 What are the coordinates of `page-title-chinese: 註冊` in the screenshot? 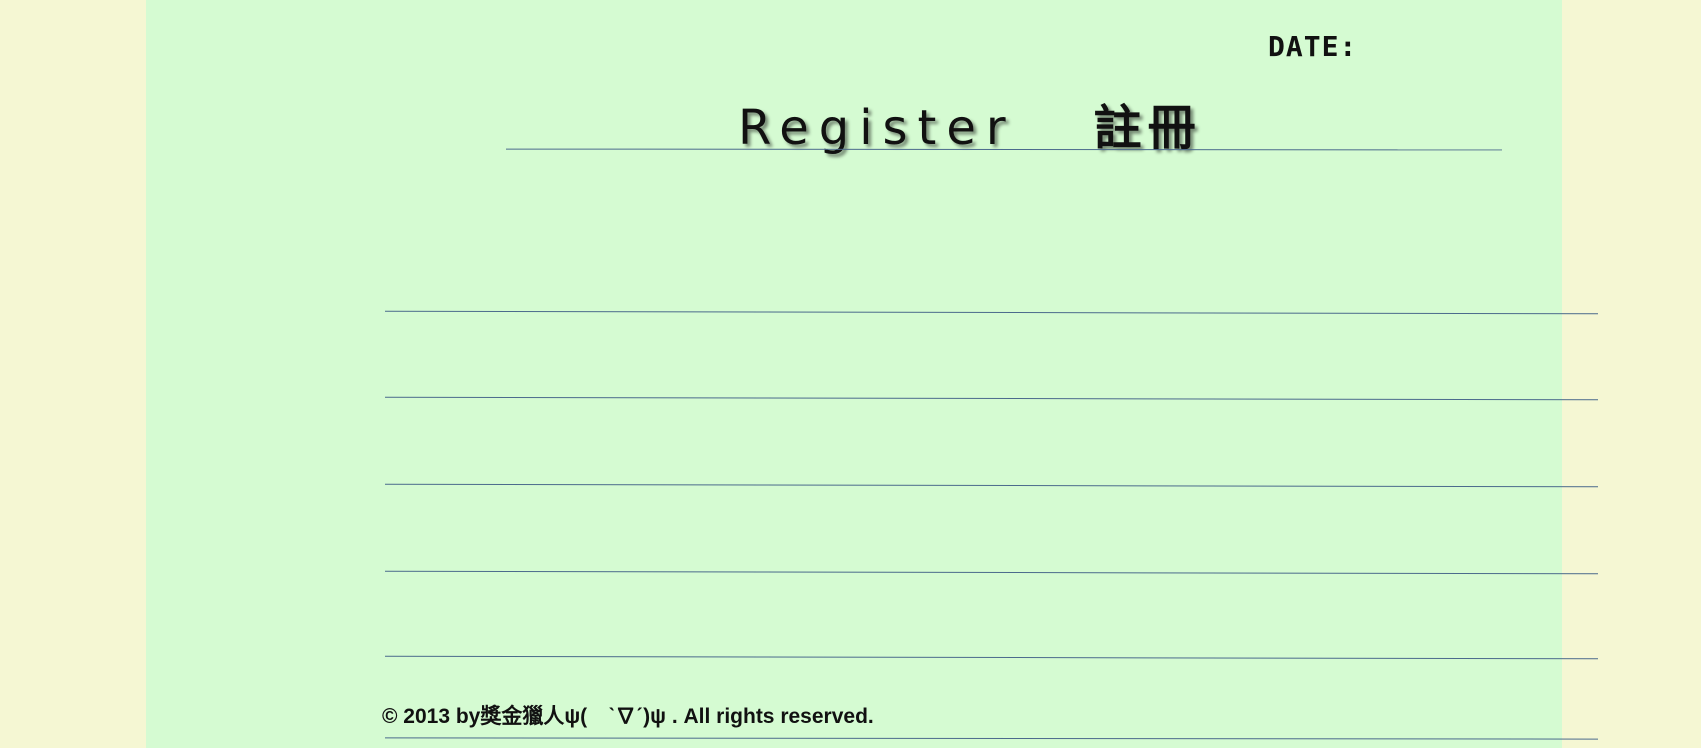 It's located at (1147, 128).